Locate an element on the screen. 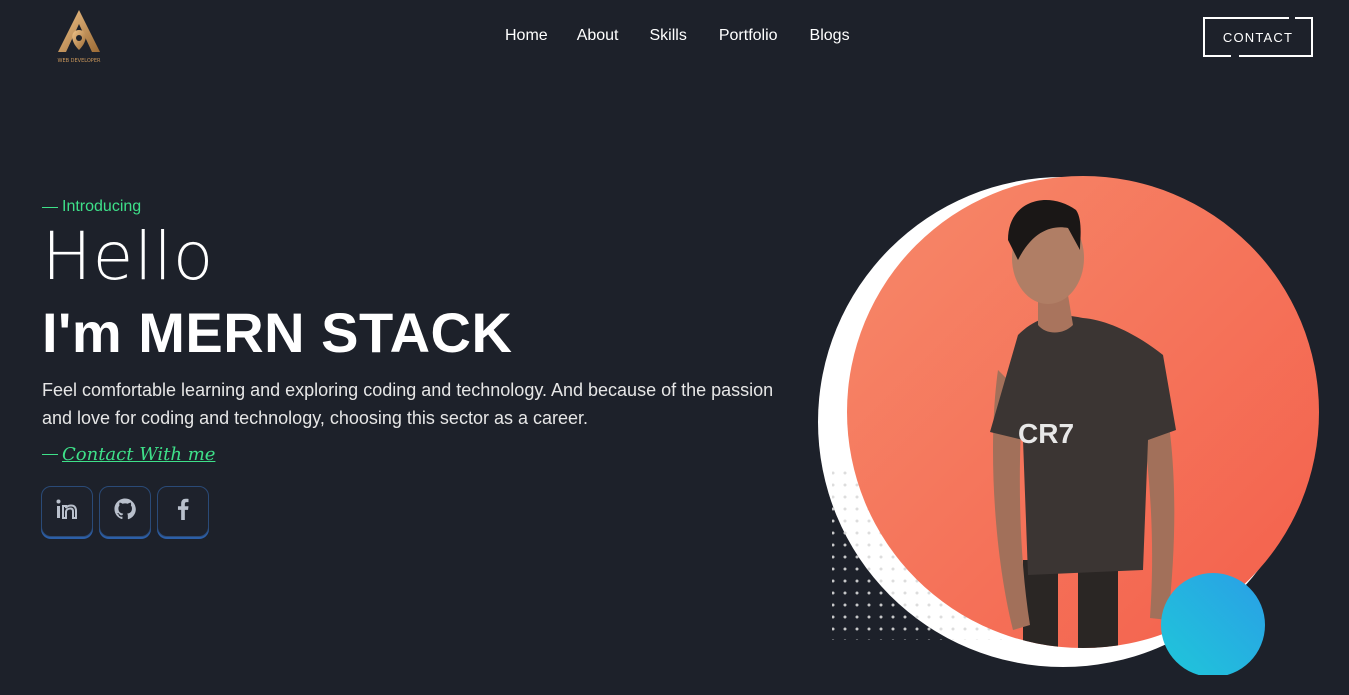 This screenshot has width=1349, height=695. intro-tag: Introducing is located at coordinates (91, 207).